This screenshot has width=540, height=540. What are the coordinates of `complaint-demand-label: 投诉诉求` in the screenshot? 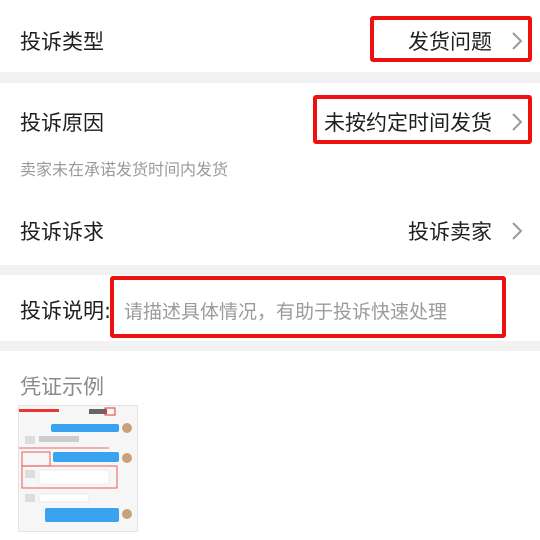 It's located at (62, 232).